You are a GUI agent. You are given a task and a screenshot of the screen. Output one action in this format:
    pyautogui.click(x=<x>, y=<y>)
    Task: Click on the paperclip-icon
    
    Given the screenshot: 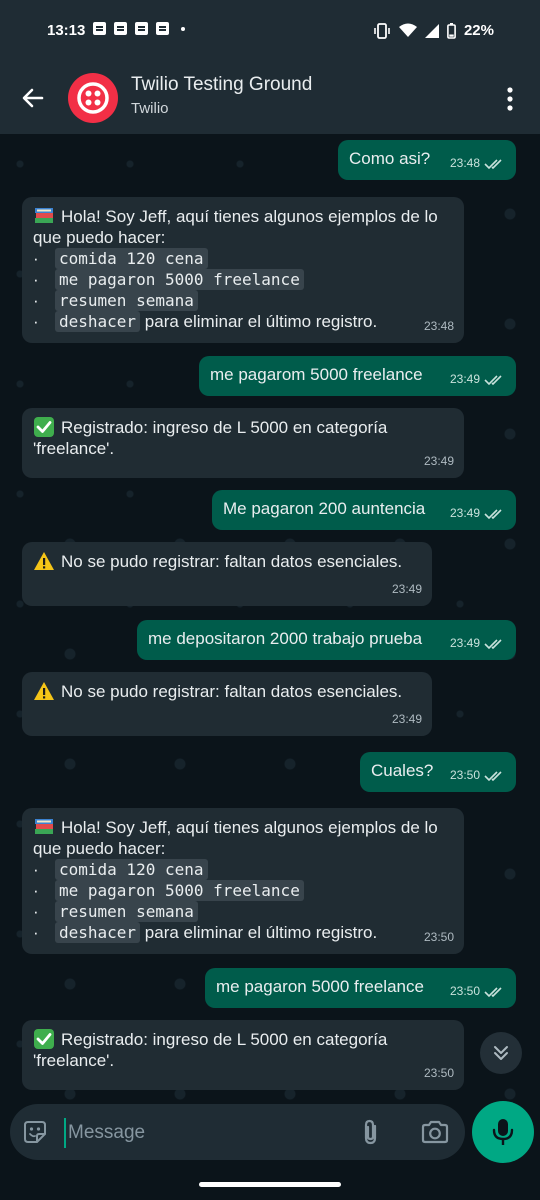 What is the action you would take?
    pyautogui.click(x=371, y=1132)
    